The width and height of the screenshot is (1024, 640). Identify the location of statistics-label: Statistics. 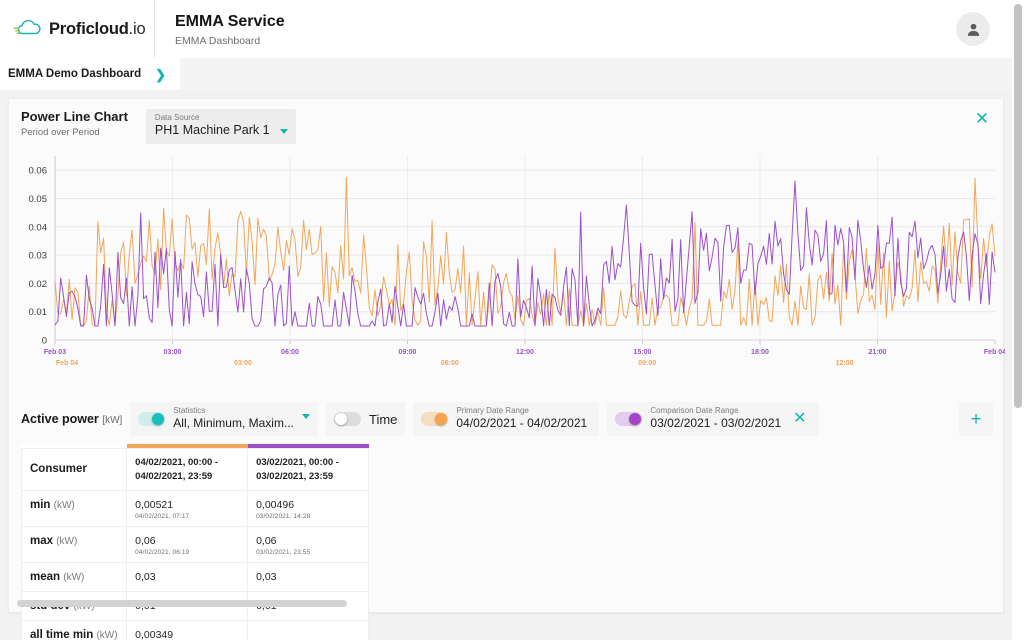
(189, 411).